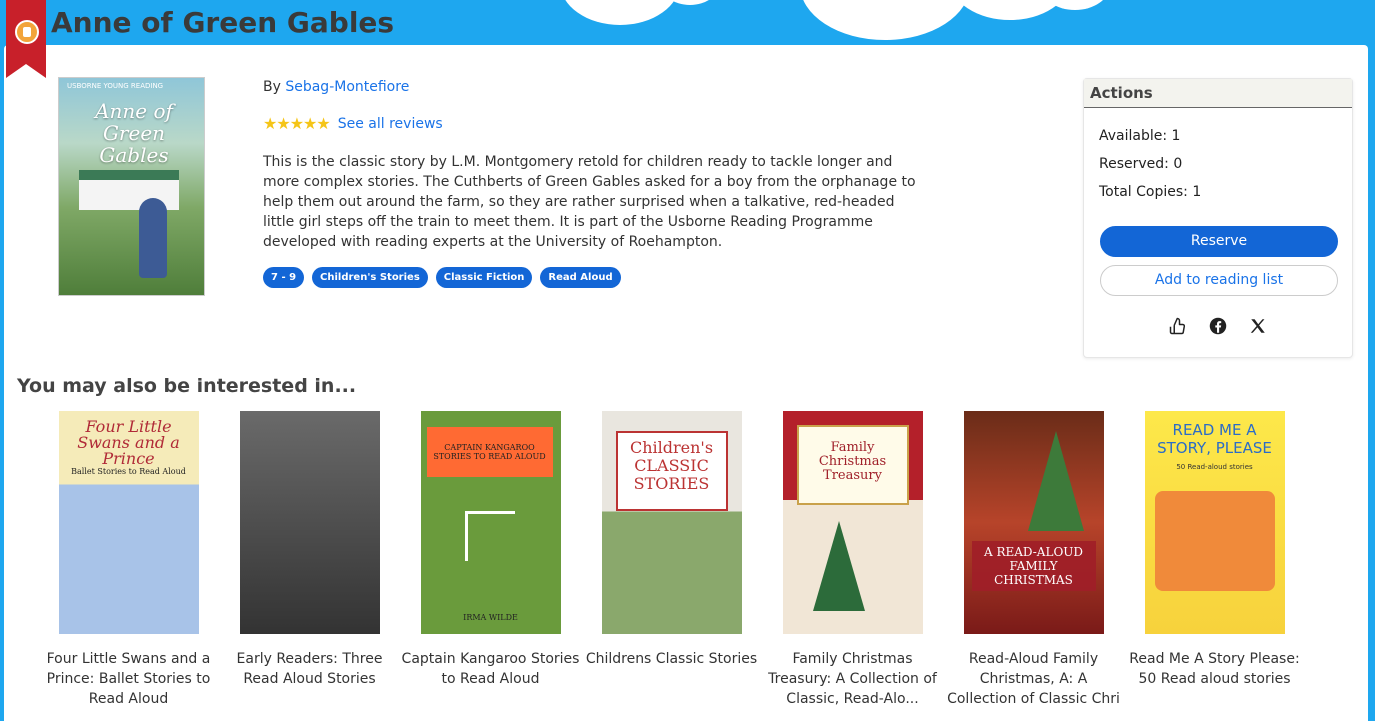  I want to click on reserve-button: Reserve, so click(1219, 241).